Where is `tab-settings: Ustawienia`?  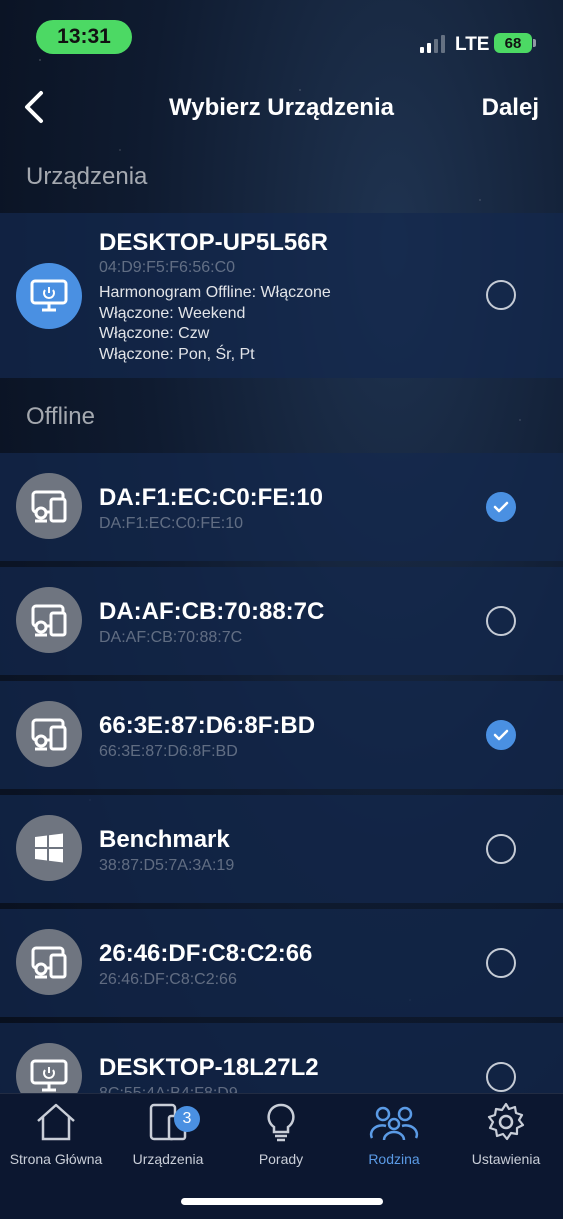 tab-settings: Ustawienia is located at coordinates (506, 1134).